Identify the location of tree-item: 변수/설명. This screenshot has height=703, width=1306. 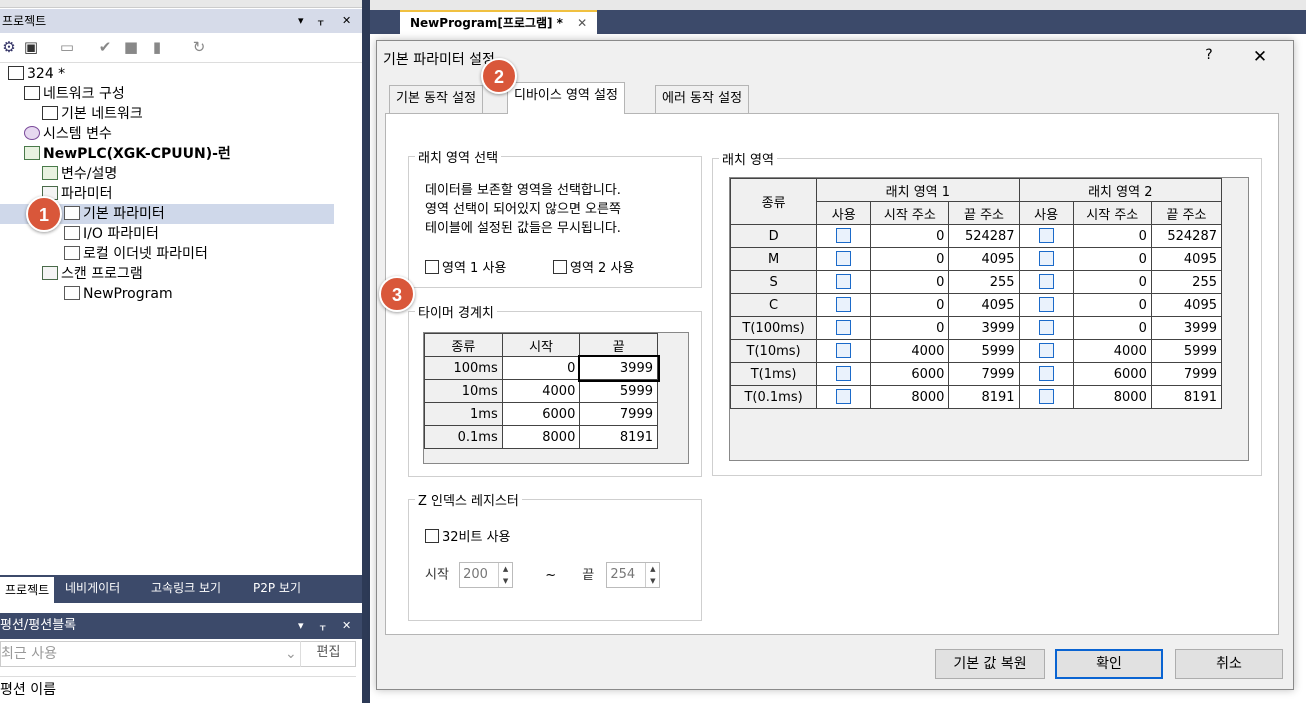
(79, 174).